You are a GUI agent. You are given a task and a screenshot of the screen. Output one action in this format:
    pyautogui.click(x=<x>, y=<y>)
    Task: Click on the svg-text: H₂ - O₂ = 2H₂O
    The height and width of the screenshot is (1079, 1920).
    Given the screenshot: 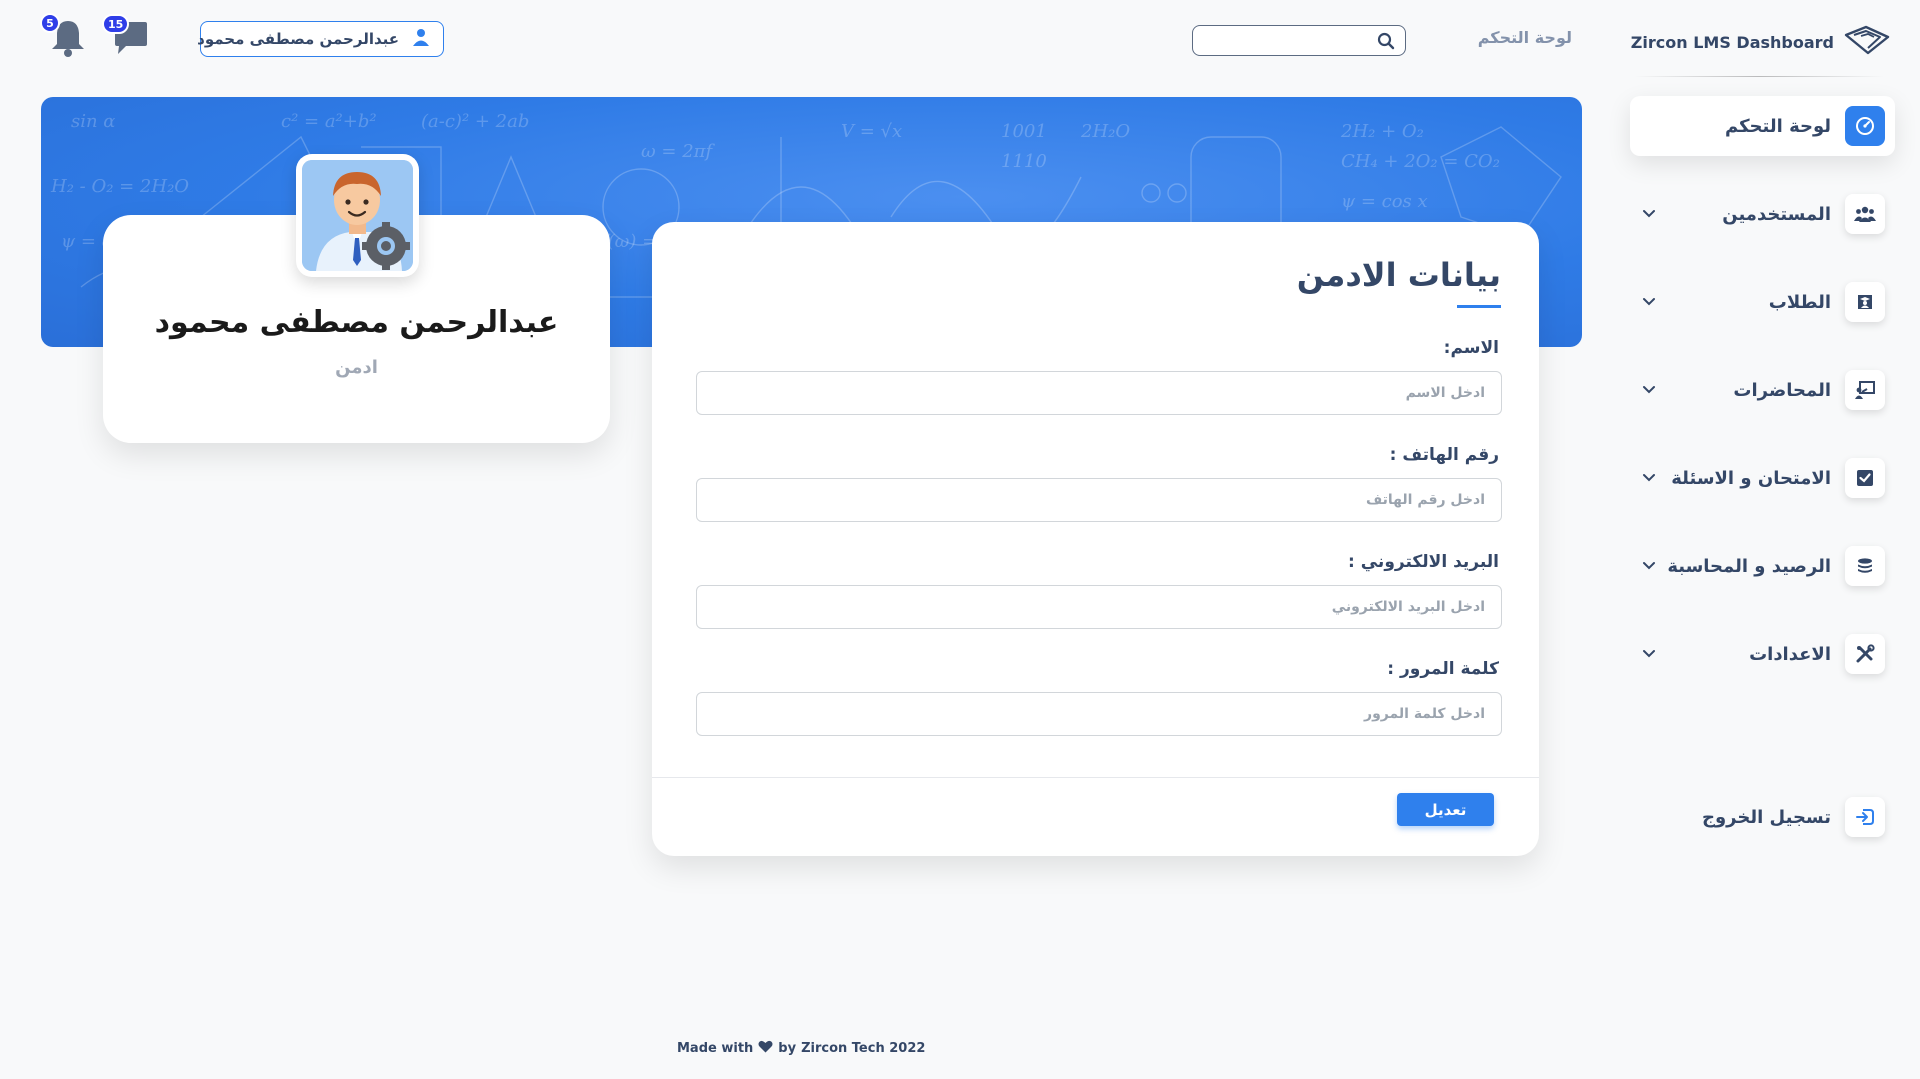 What is the action you would take?
    pyautogui.click(x=119, y=186)
    